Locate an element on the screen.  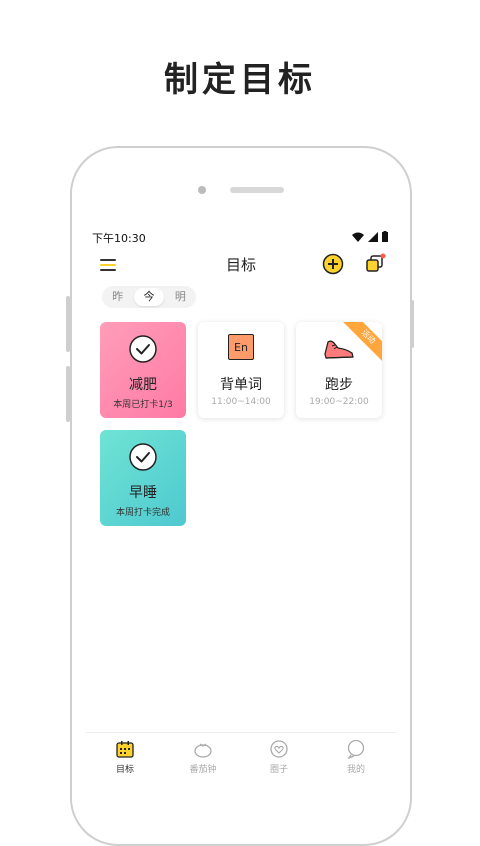
add-goal-icon is located at coordinates (333, 264).